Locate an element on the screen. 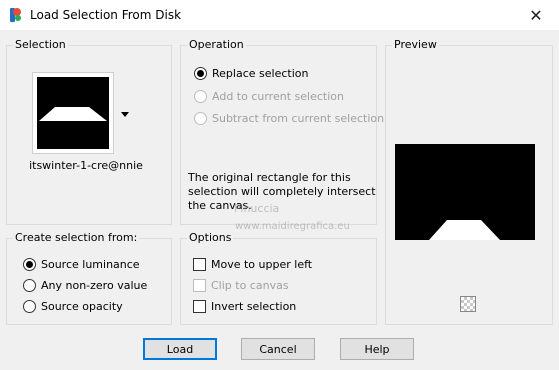 The height and width of the screenshot is (370, 559). selection-shape is located at coordinates (73, 114).